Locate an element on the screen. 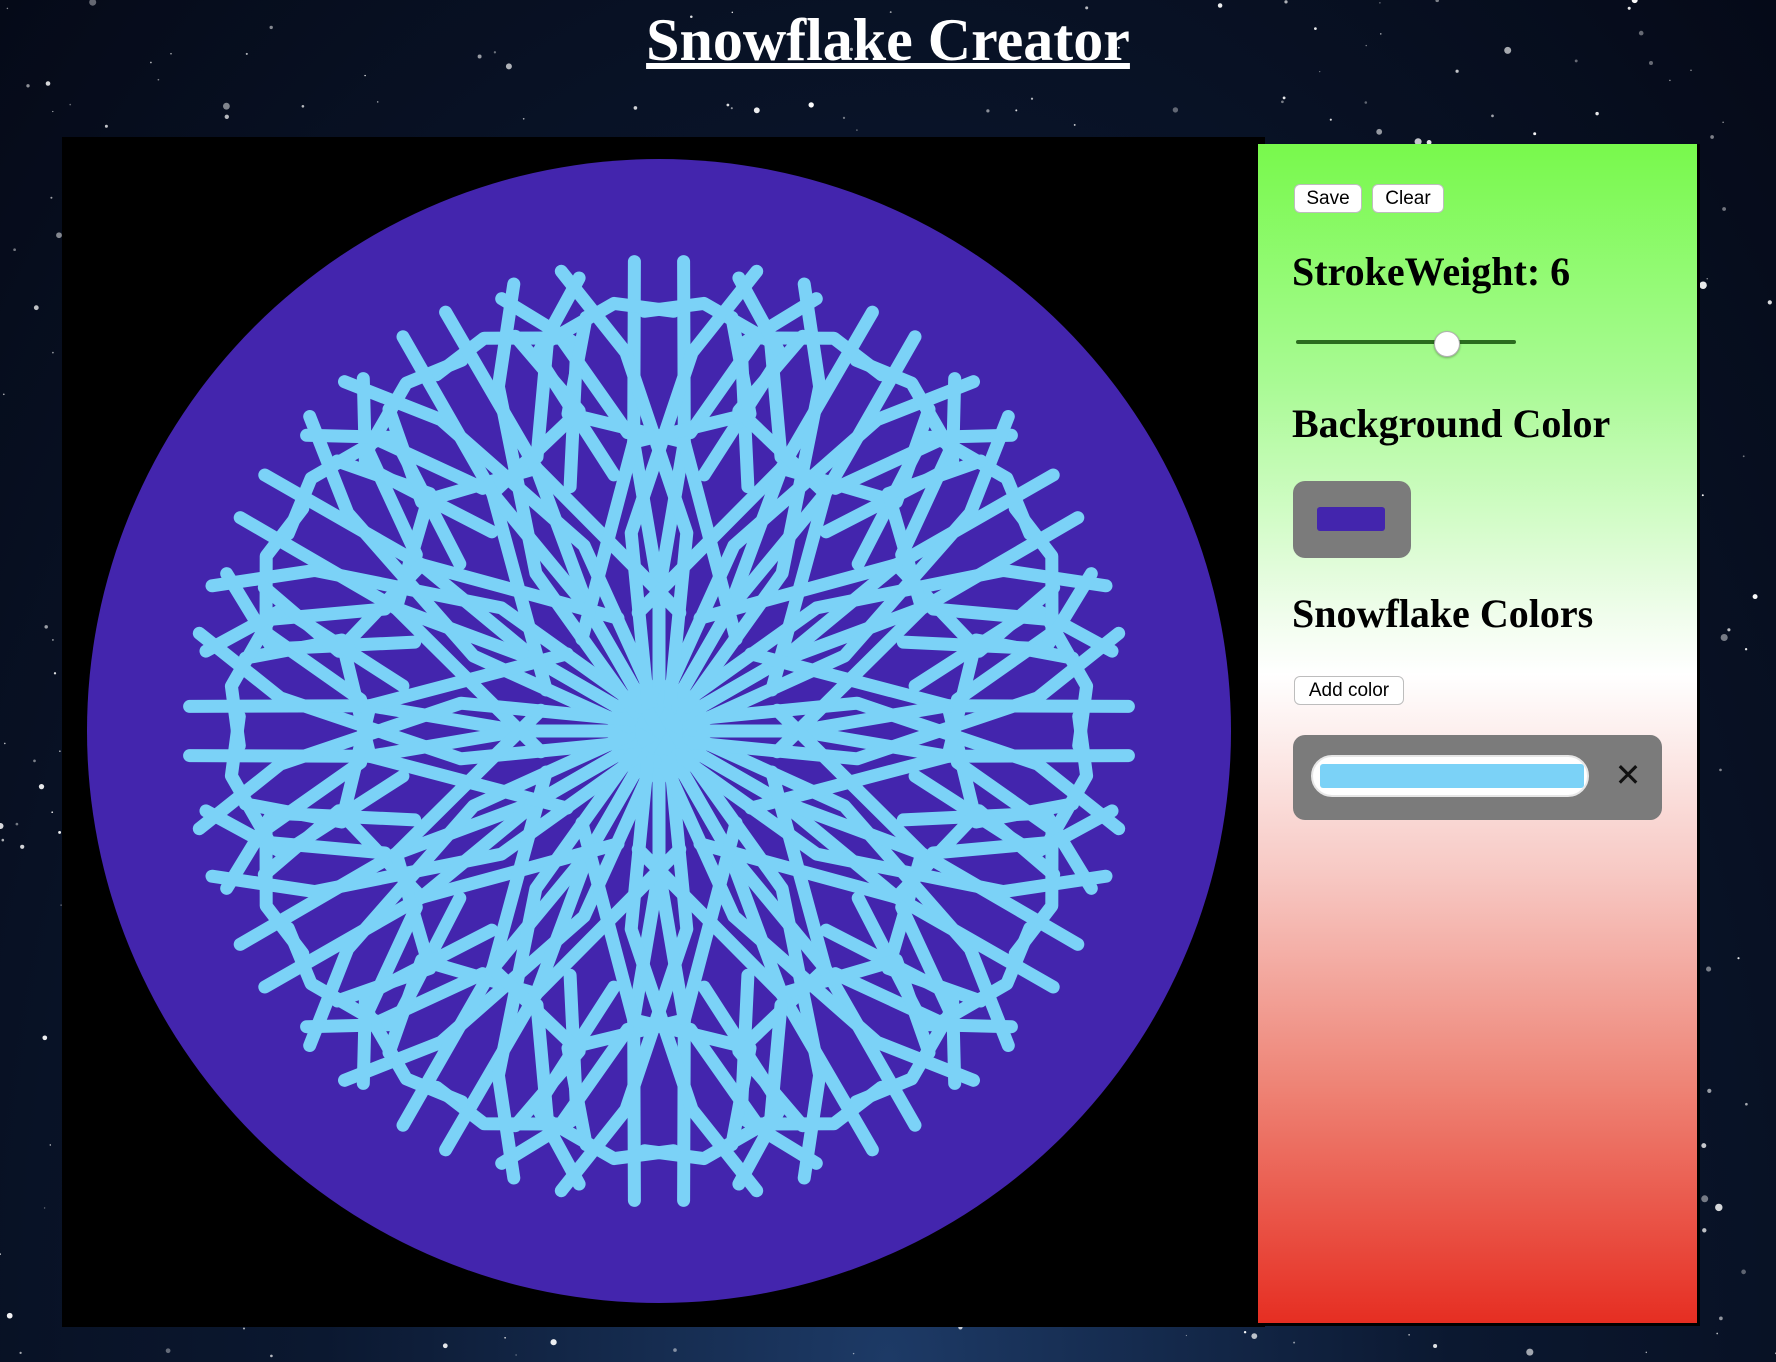  stroke-weight-label: StrokeWeight: 6 is located at coordinates (1431, 271).